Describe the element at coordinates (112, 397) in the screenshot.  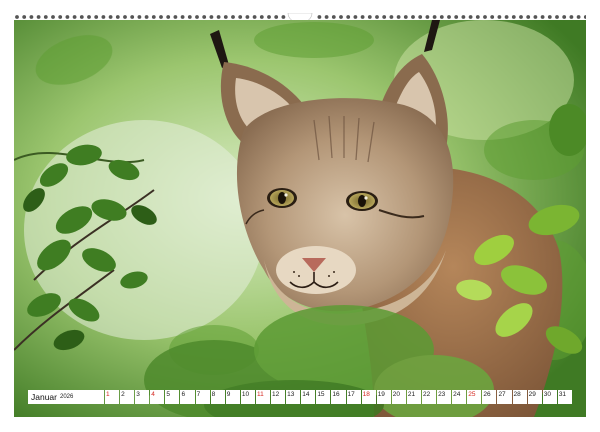
I see `day-cell: 1` at that location.